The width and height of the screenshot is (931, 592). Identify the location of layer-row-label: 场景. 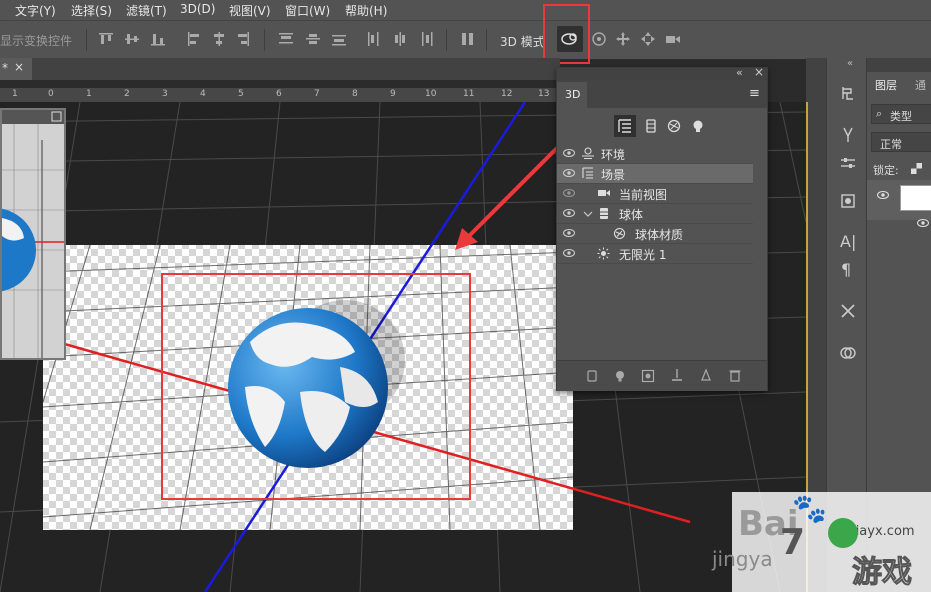
(613, 175).